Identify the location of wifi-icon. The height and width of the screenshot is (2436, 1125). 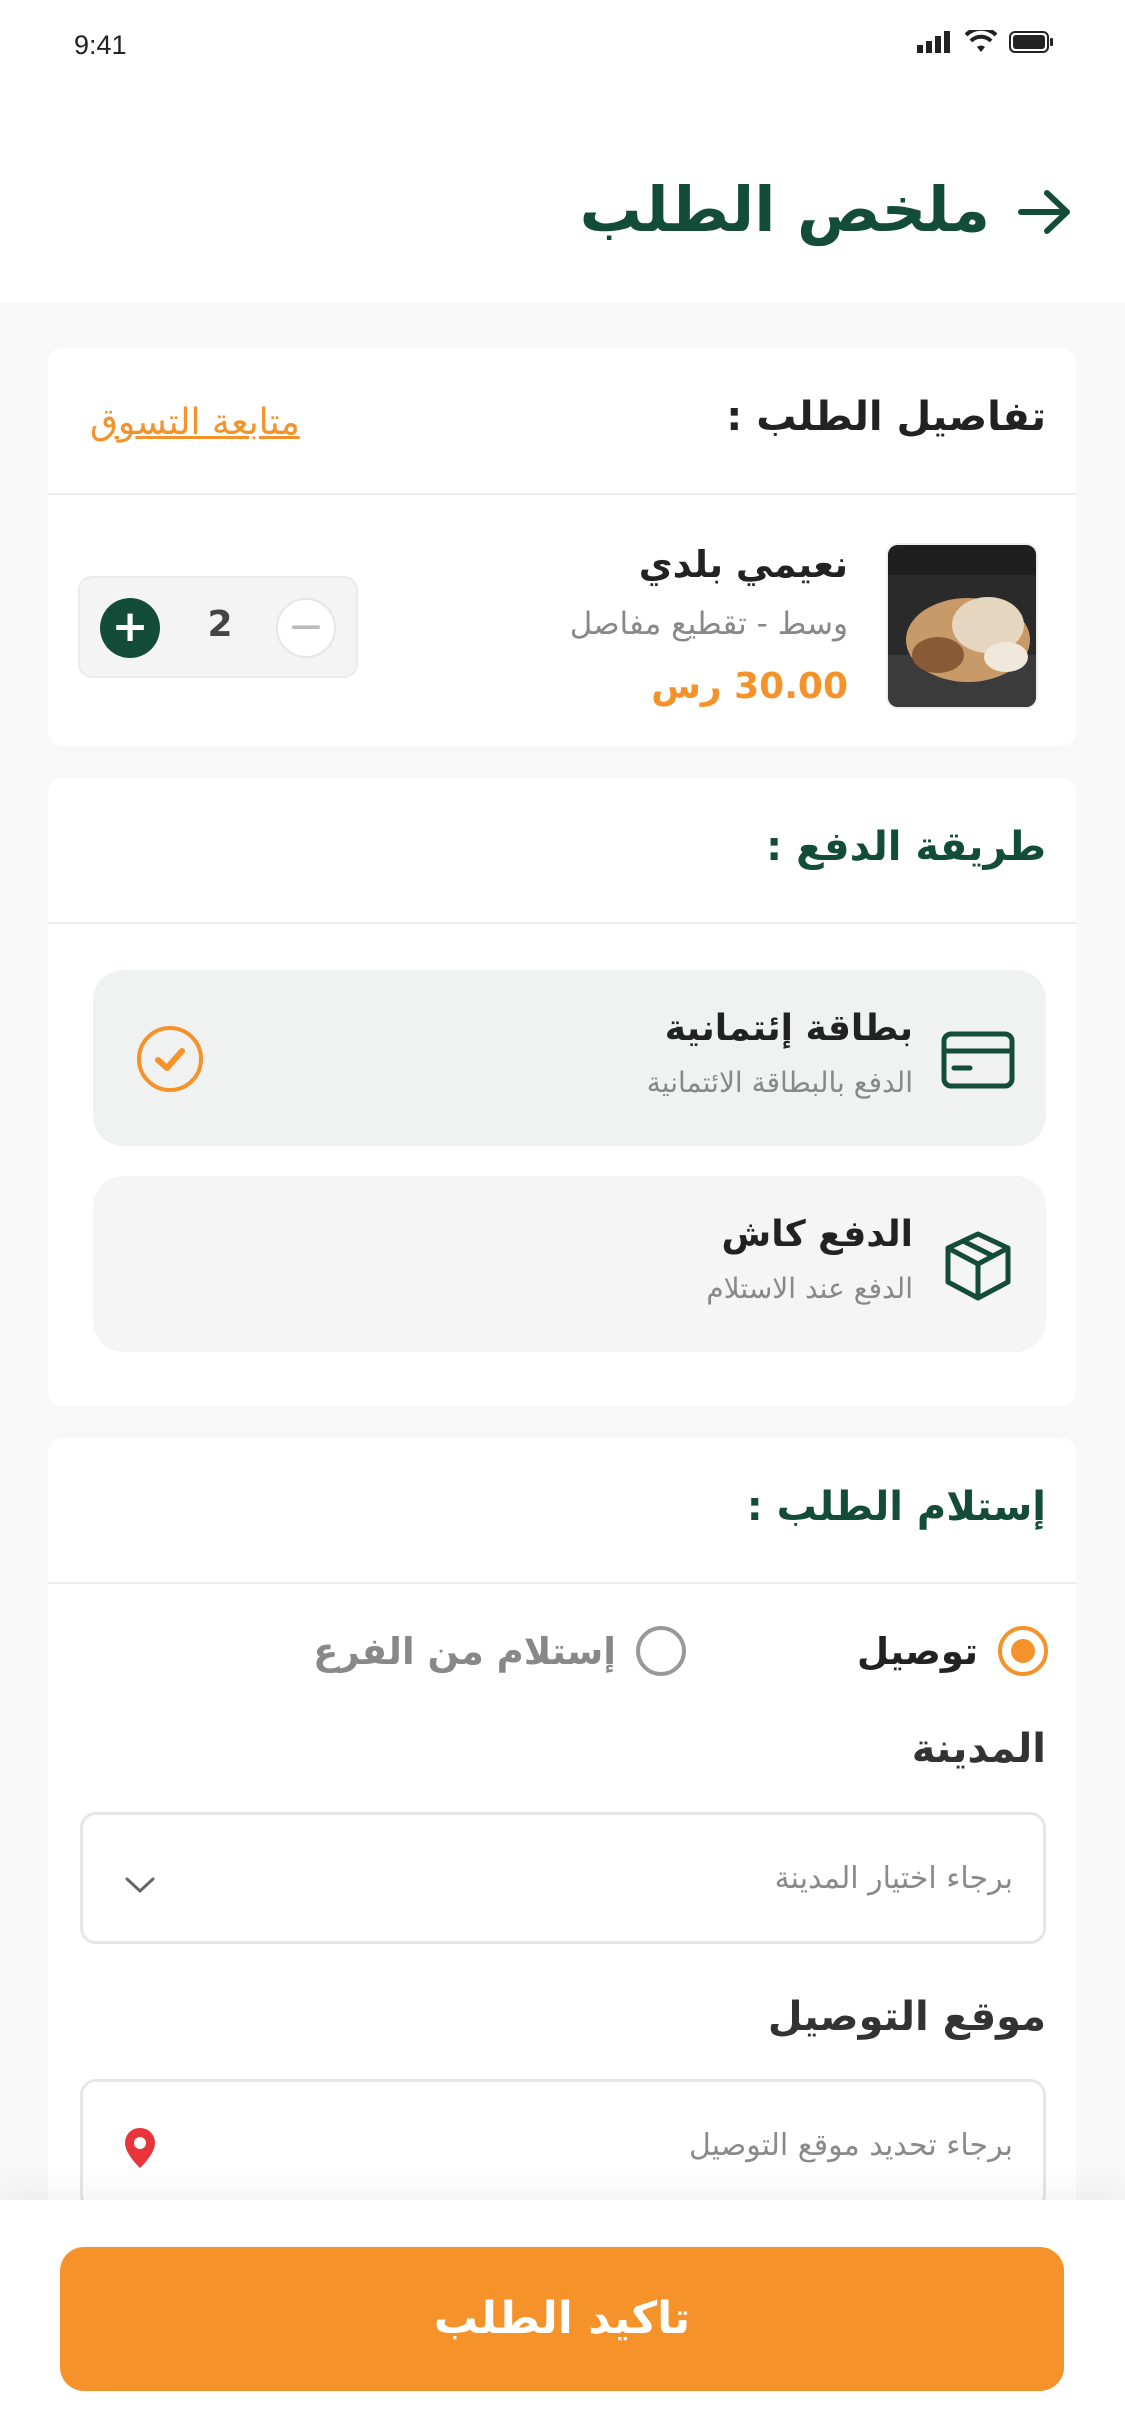
(981, 41).